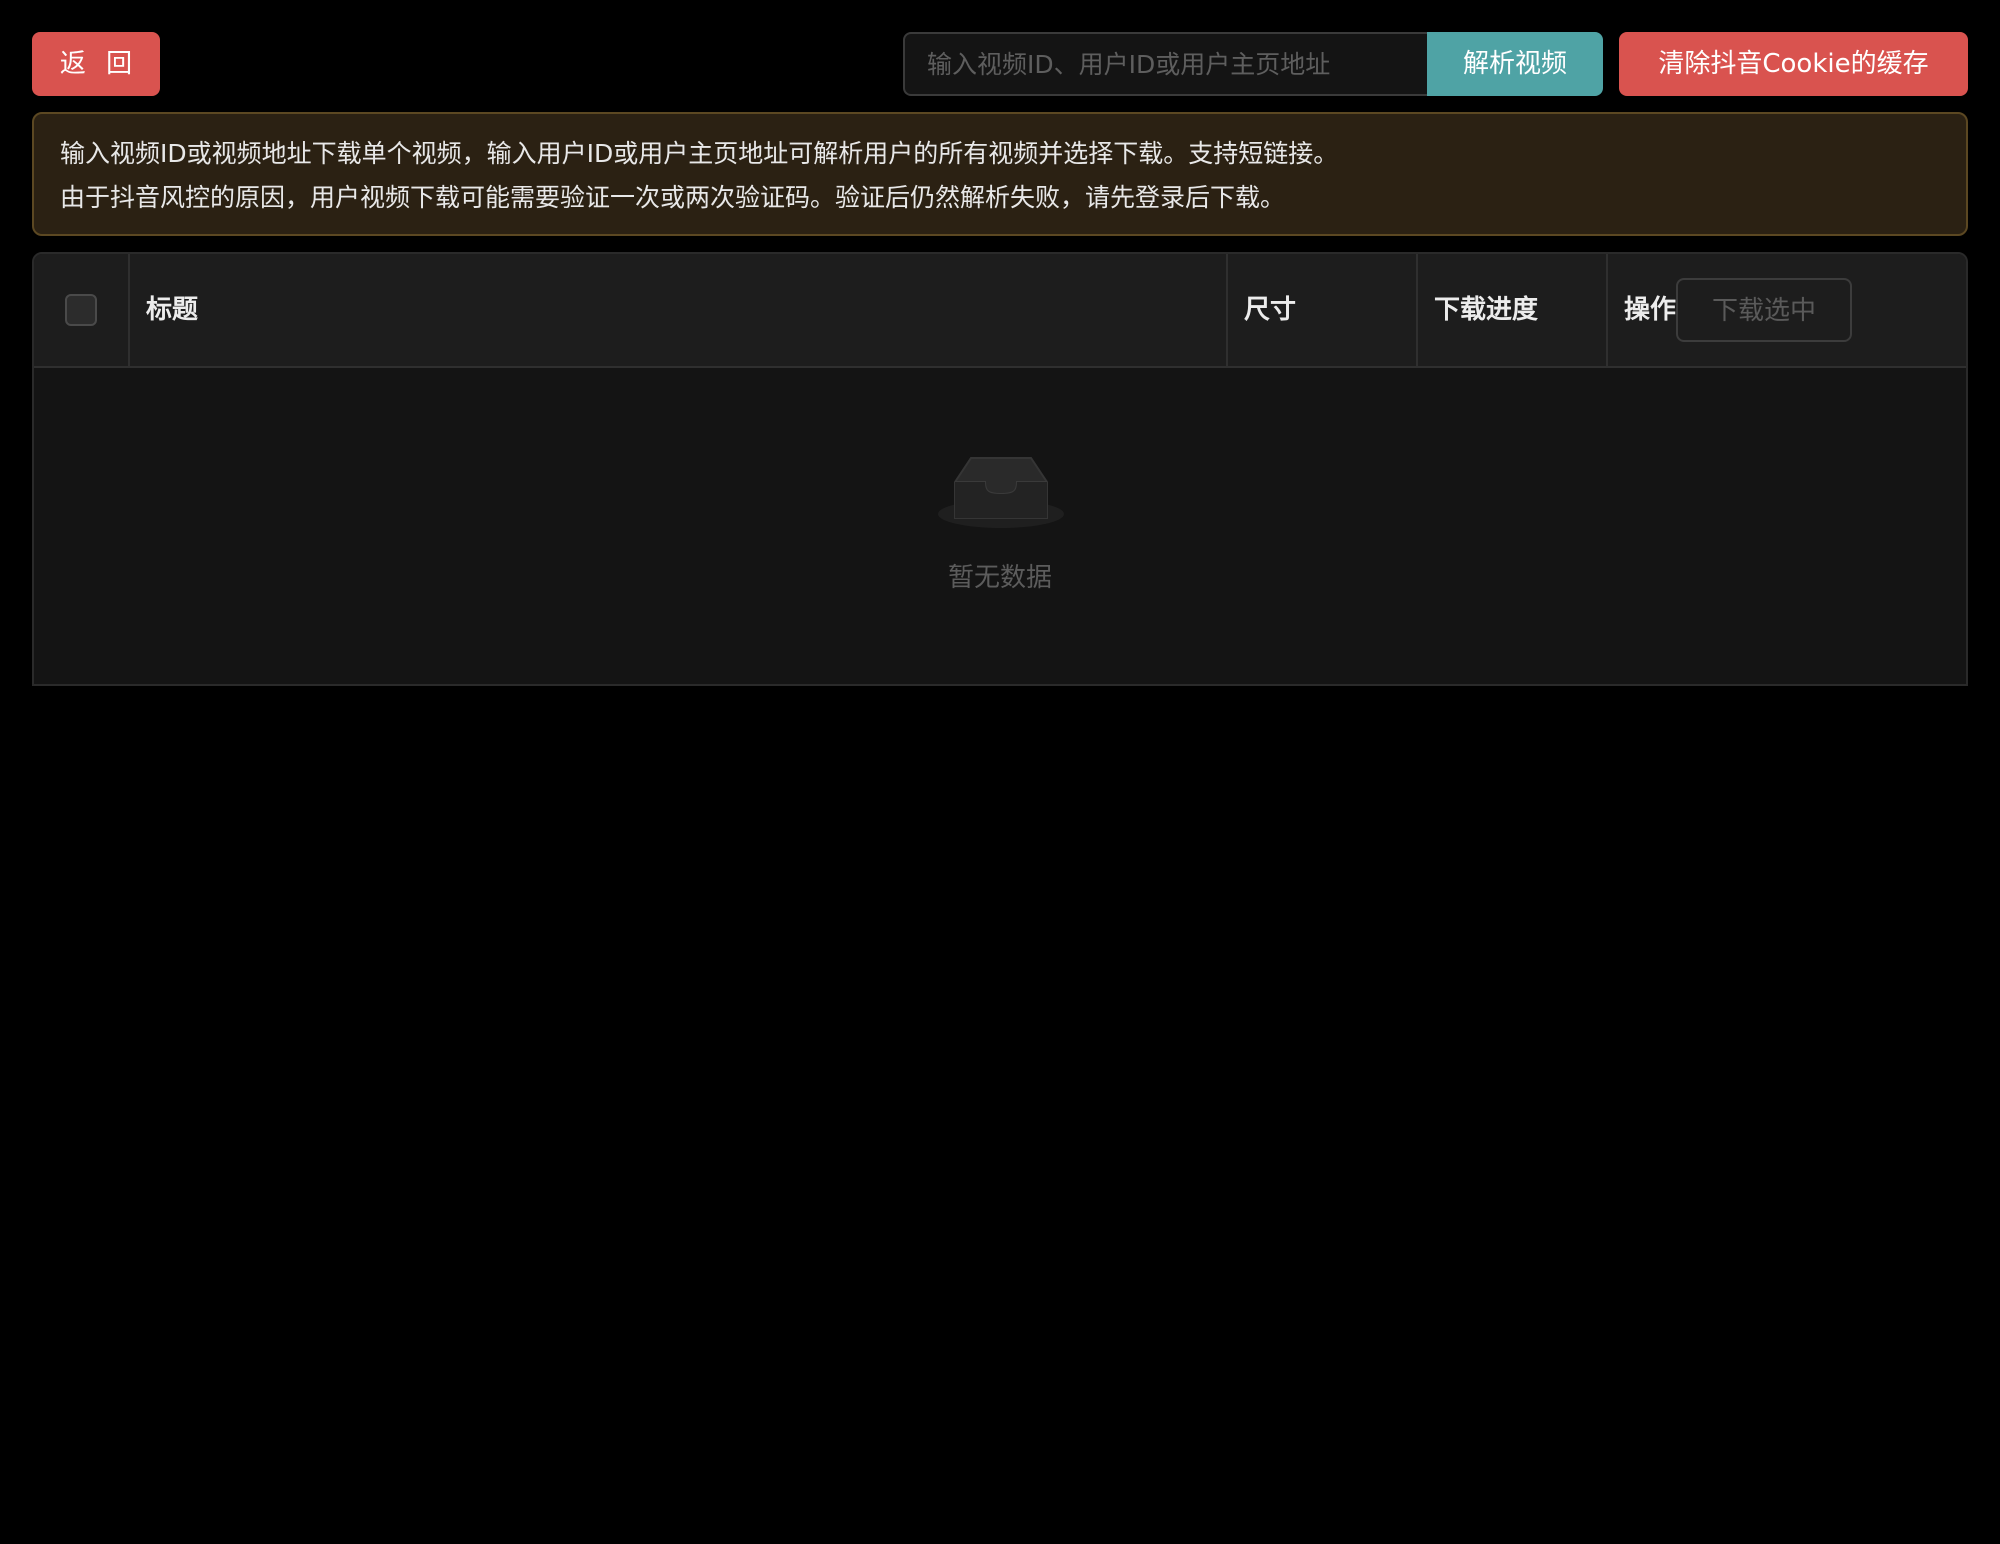 The height and width of the screenshot is (1544, 2000). I want to click on empty-text: 暂无数据, so click(999, 578).